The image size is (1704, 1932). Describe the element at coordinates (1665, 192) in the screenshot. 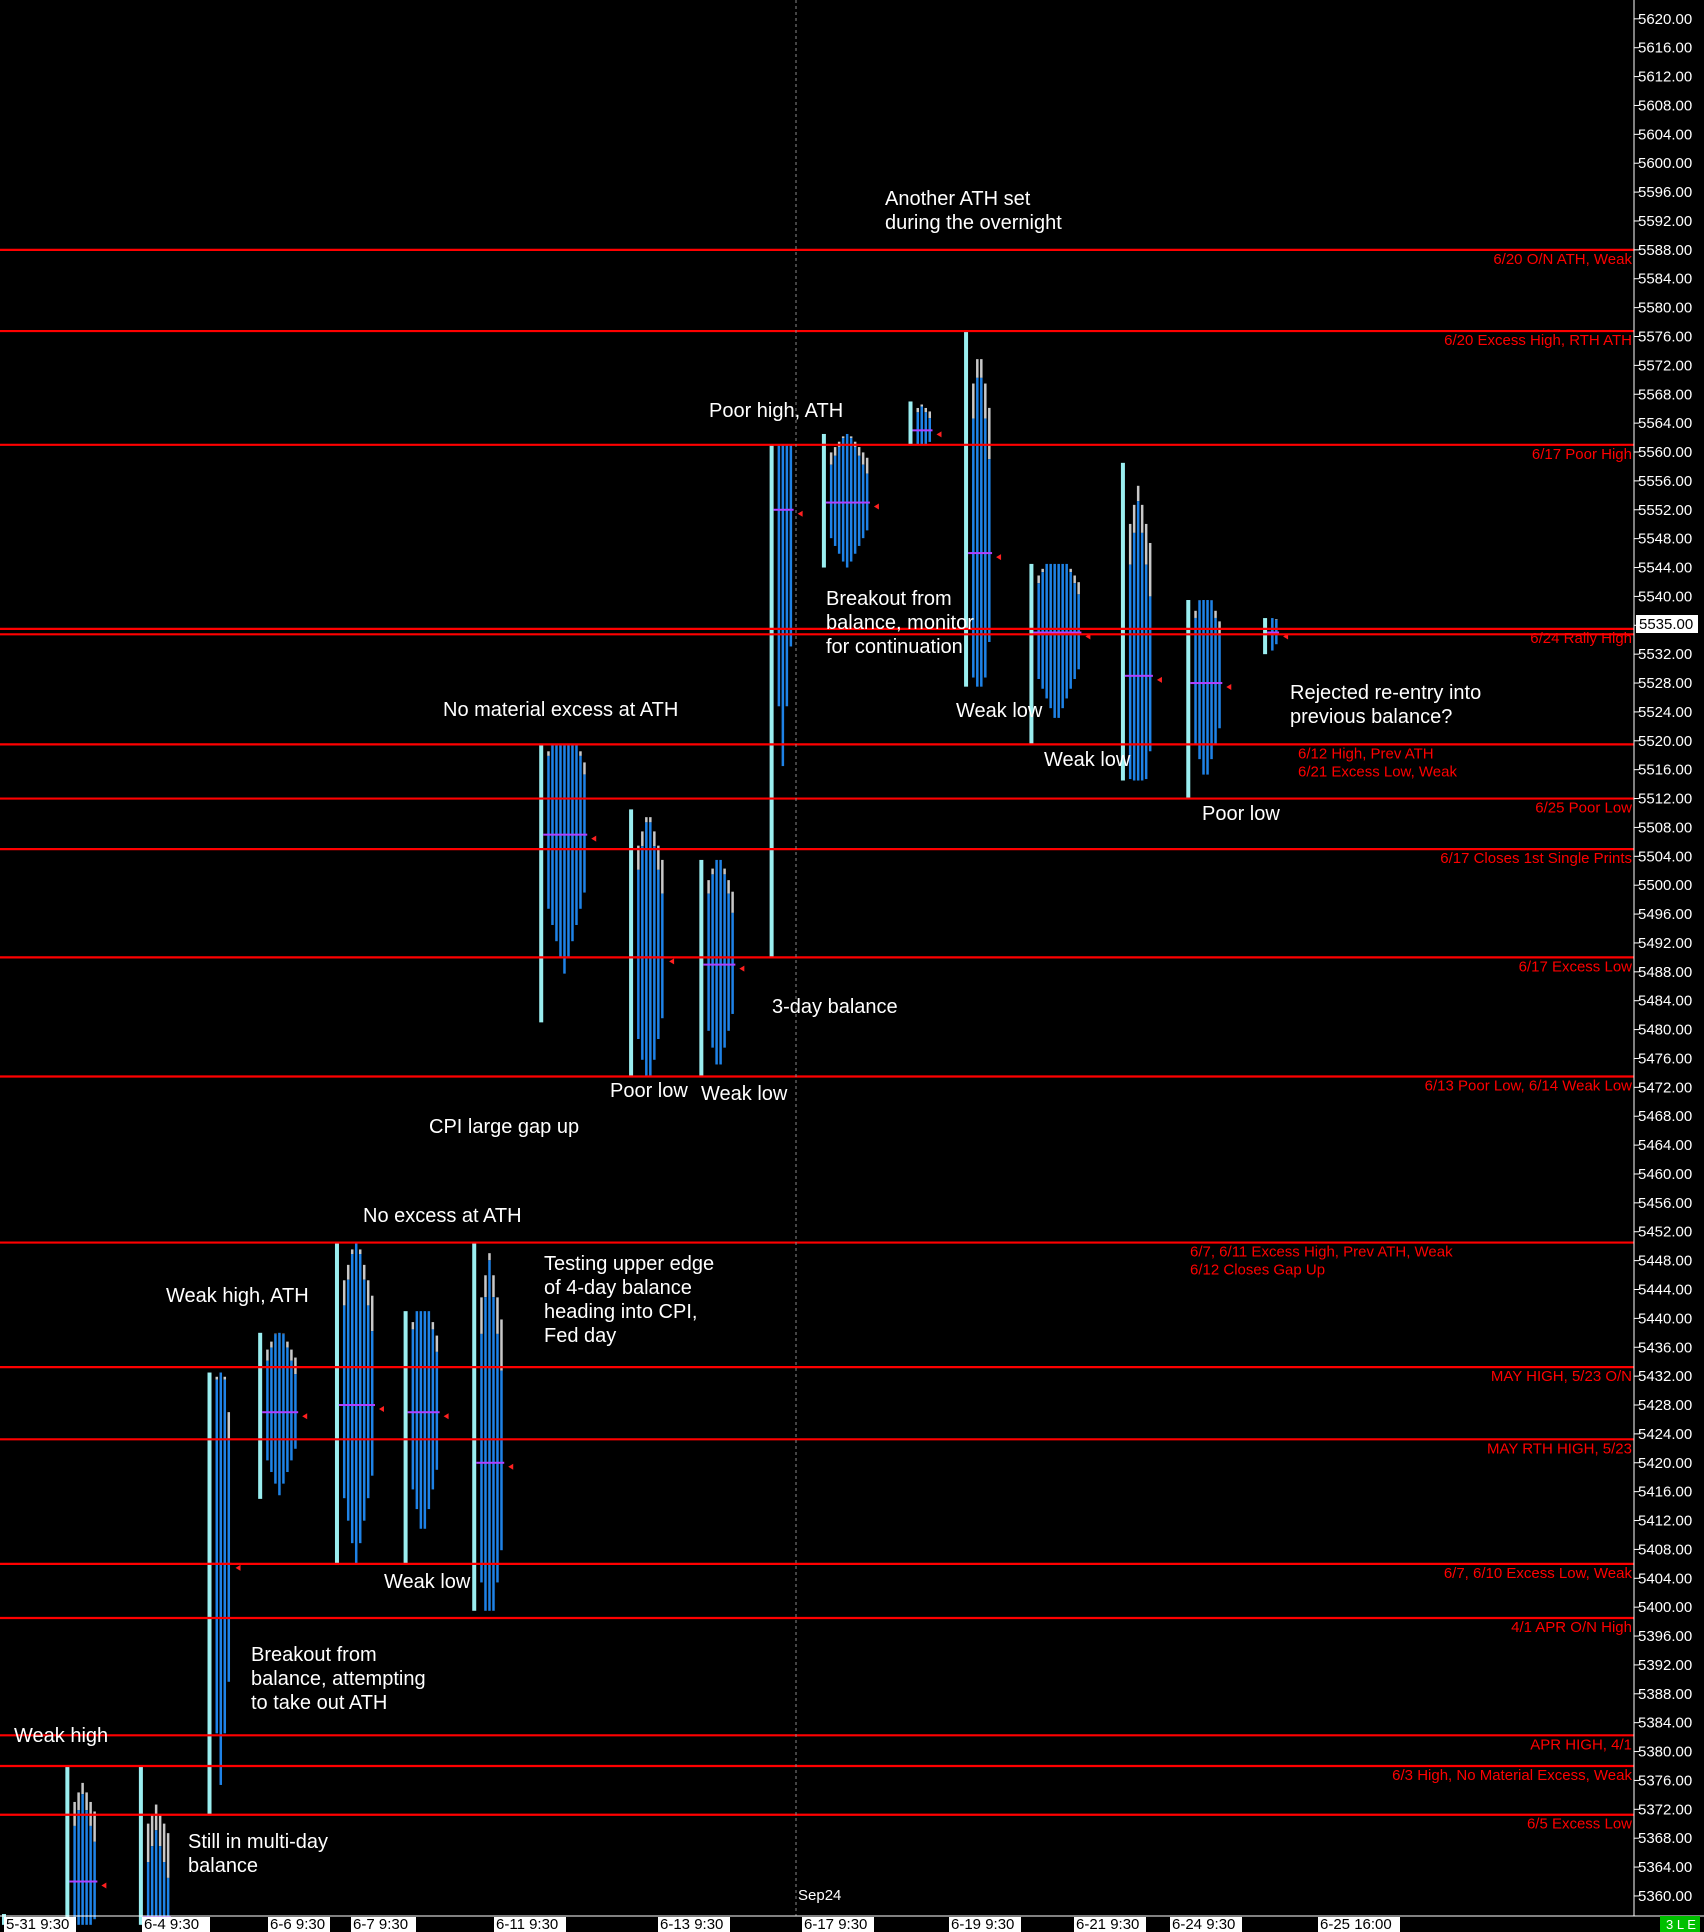

I see `price-tick-label: 5596.00` at that location.